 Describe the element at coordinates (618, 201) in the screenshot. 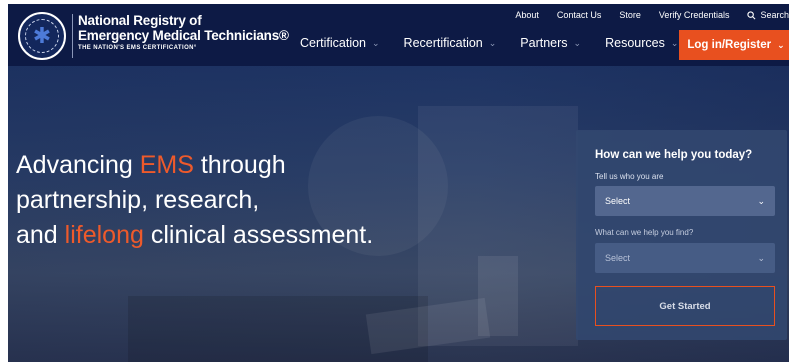

I see `who-select-value: Select` at that location.